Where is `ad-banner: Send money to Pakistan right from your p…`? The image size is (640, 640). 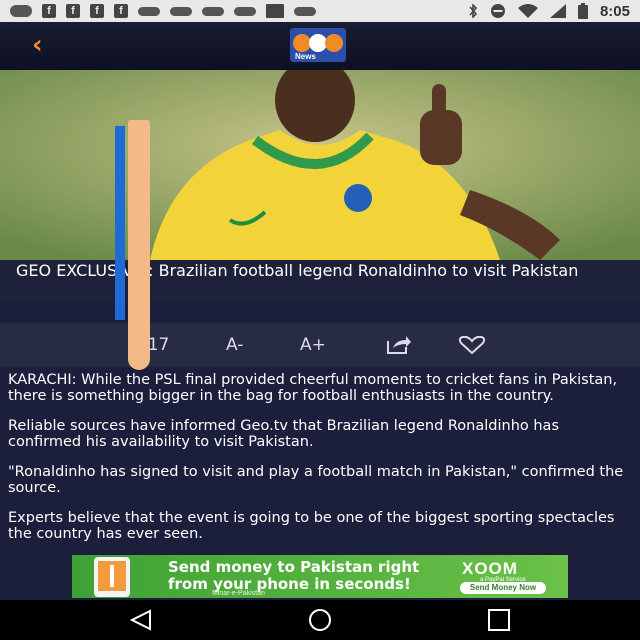 ad-banner: Send money to Pakistan right from your p… is located at coordinates (320, 576).